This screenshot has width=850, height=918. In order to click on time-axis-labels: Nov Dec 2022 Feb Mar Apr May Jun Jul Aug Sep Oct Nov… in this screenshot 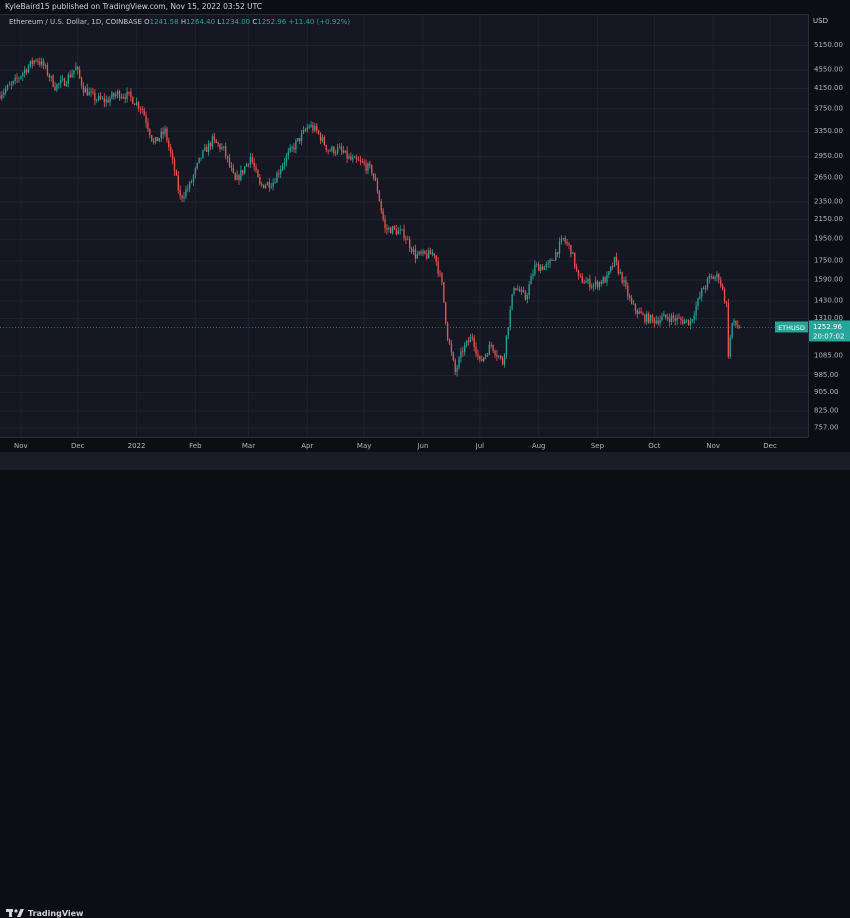, I will do `click(395, 446)`.